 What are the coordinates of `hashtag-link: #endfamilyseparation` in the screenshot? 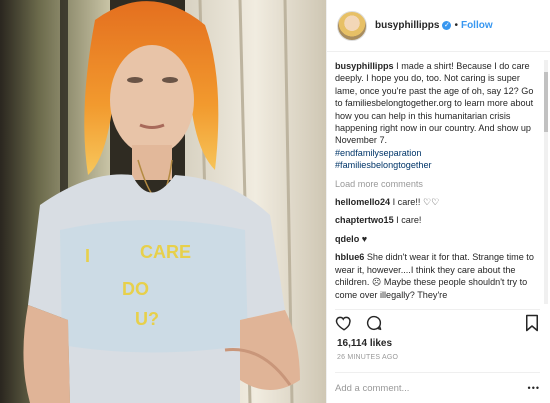 It's located at (378, 153).